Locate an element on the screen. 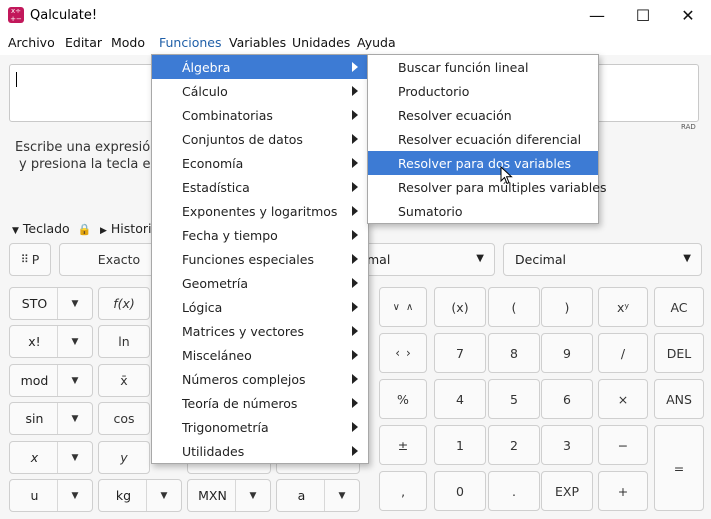  menu-item-matrices-y-vectores: Matrices y vectores is located at coordinates (260, 331).